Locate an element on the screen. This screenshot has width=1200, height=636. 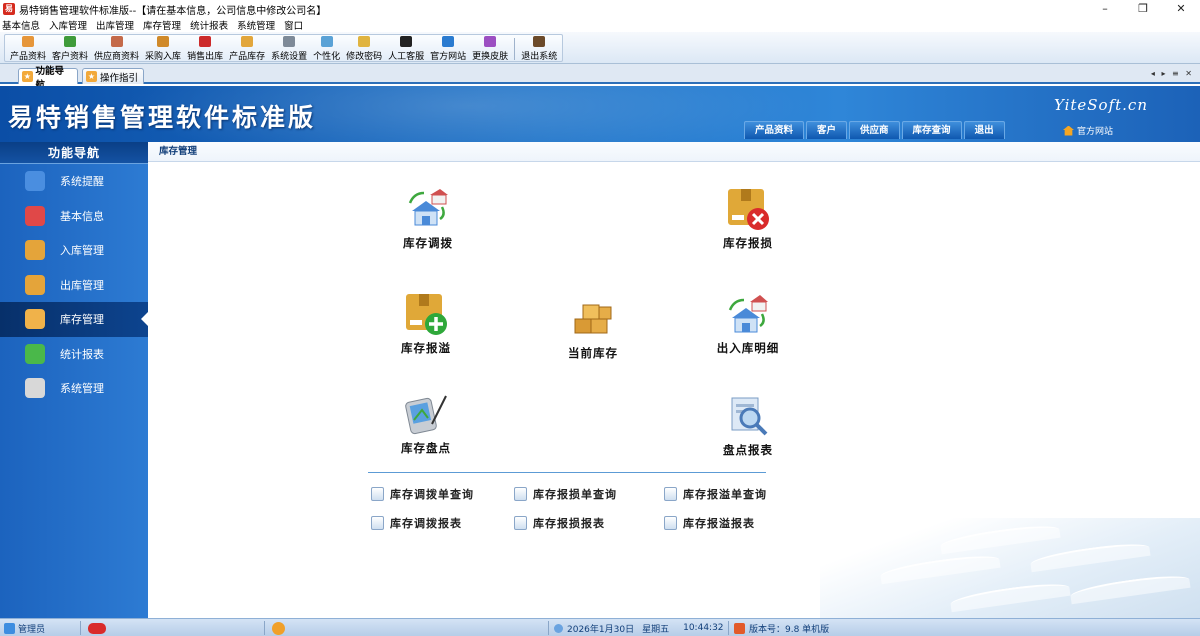
toolbar-button: 产品库存 is located at coordinates (247, 48).